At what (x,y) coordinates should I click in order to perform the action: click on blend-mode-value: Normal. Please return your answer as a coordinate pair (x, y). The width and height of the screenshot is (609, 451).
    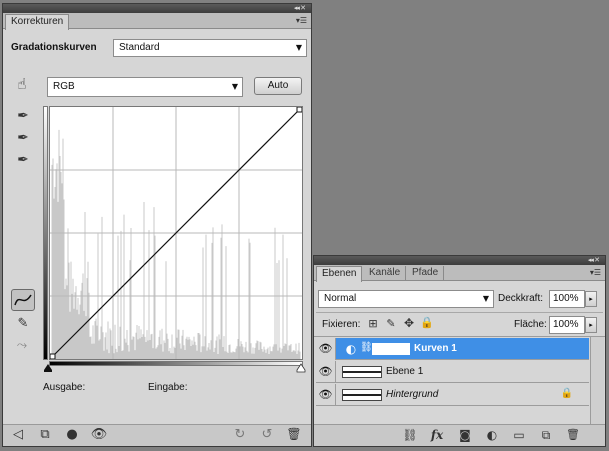
    Looking at the image, I should click on (340, 298).